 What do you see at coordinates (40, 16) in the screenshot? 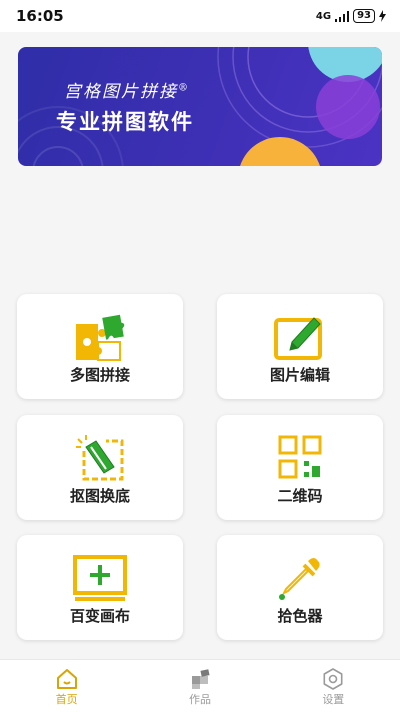
I see `status-time: 16:05` at bounding box center [40, 16].